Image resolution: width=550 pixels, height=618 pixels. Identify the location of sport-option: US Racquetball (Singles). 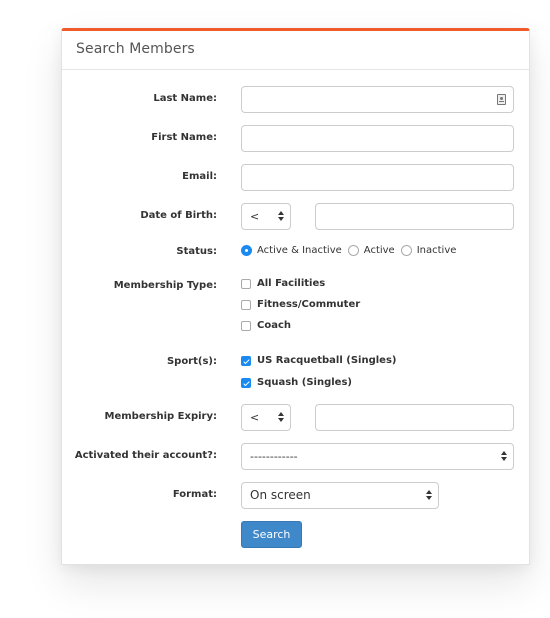
(318, 360).